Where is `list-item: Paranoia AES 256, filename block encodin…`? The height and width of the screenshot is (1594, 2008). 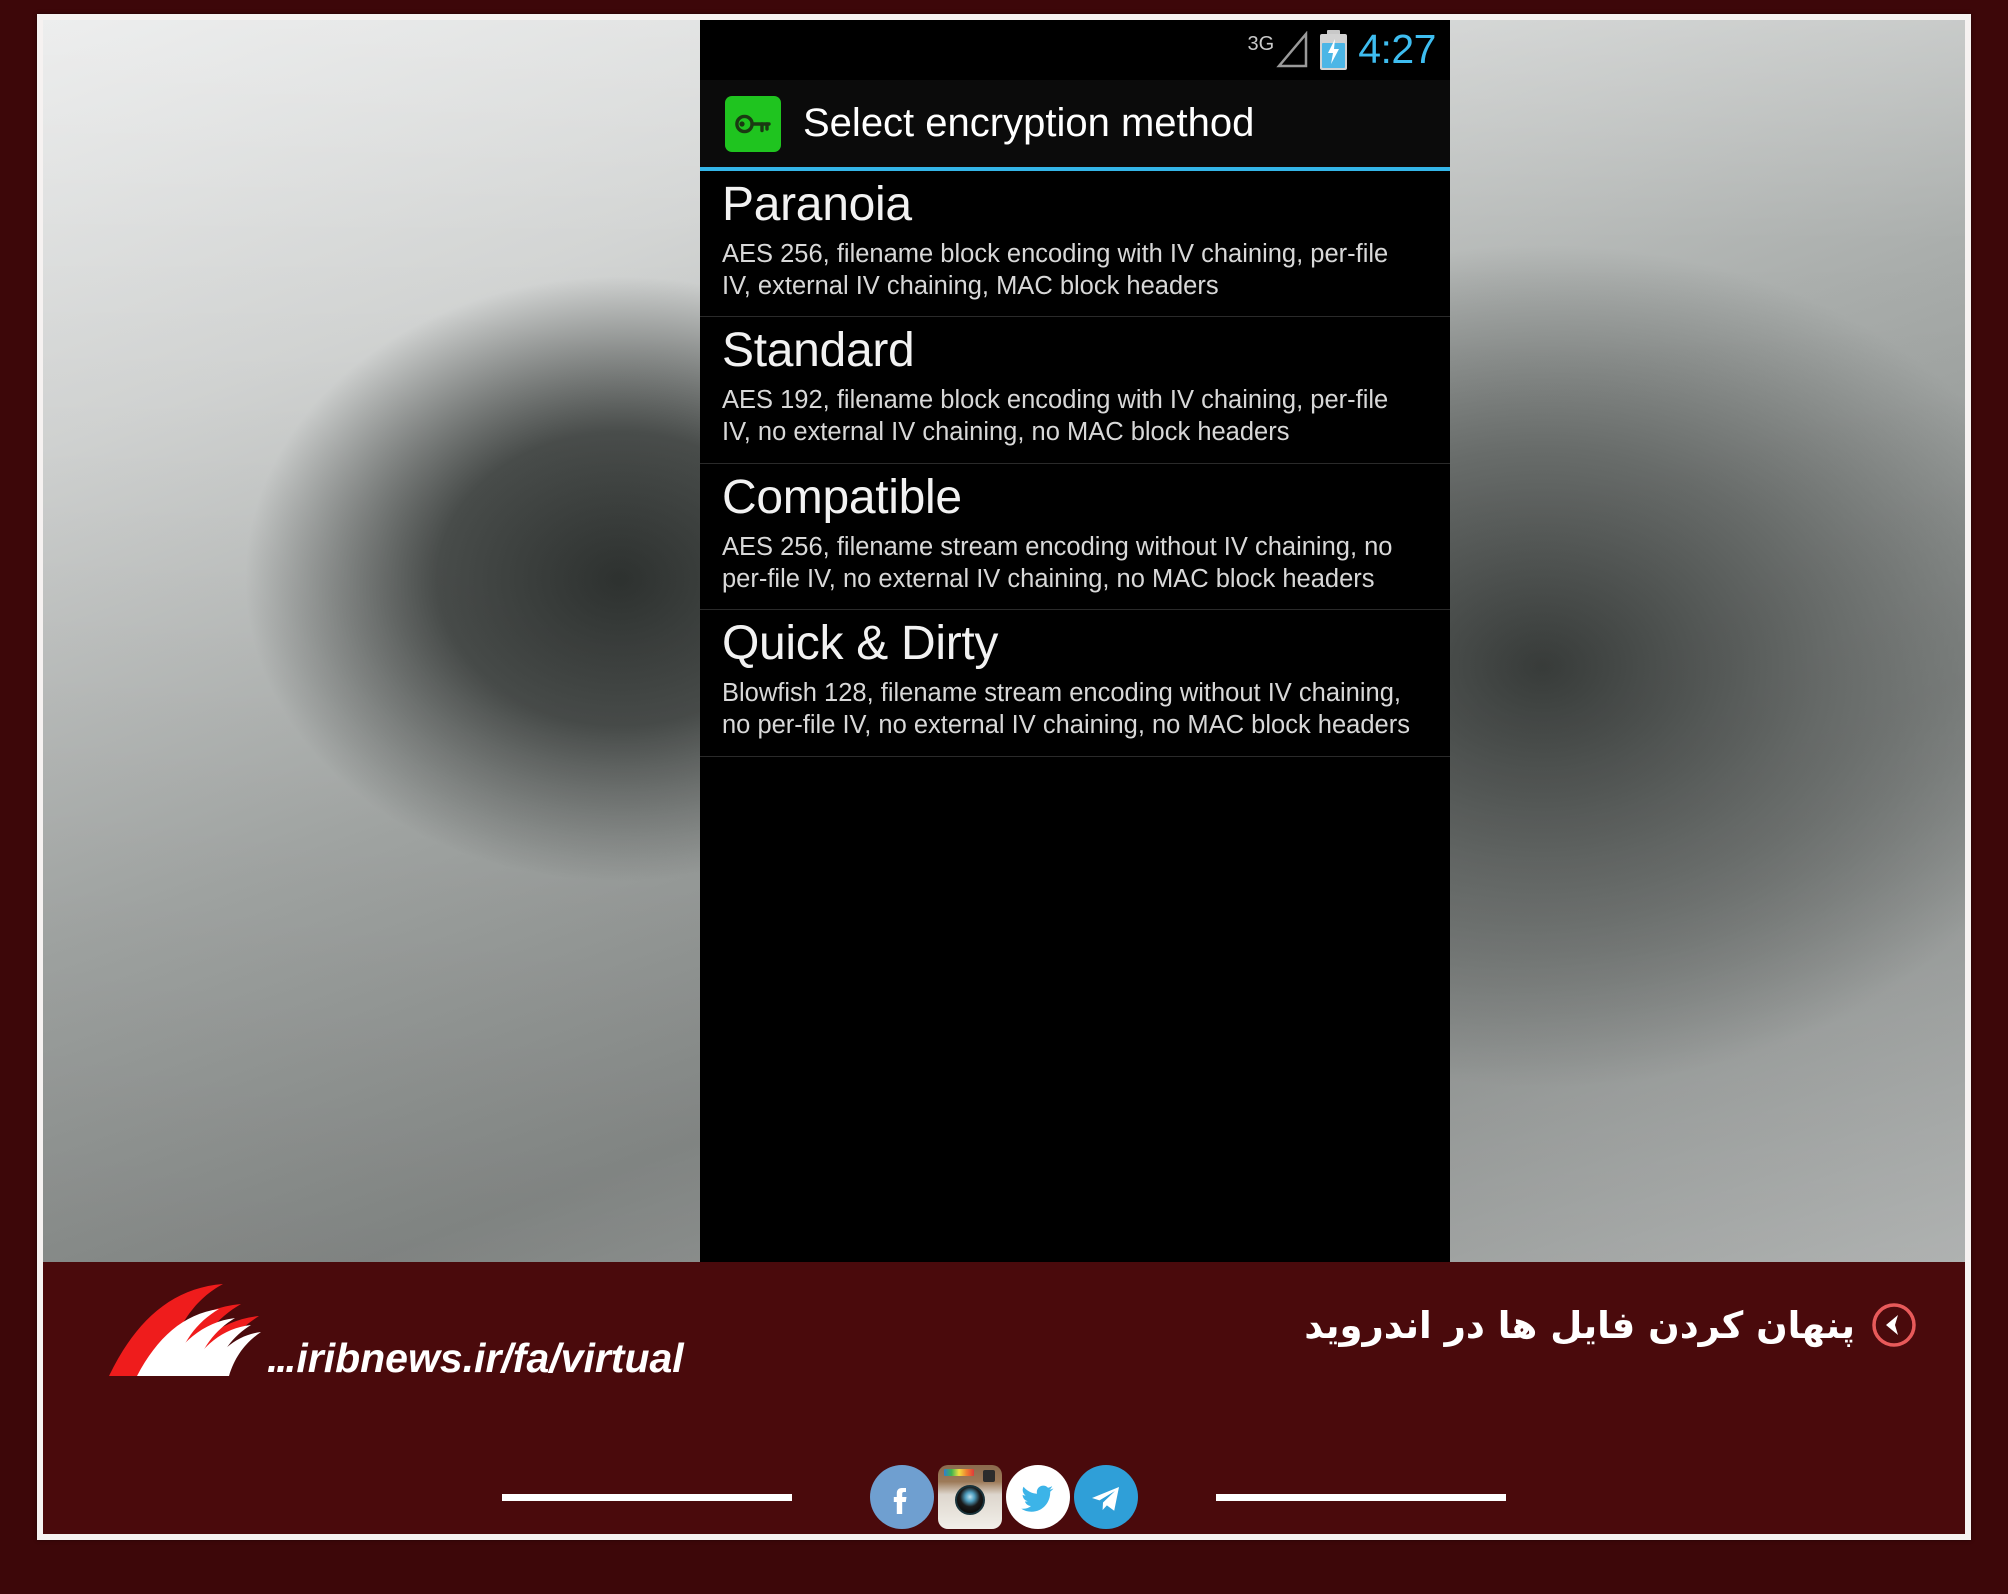 list-item: Paranoia AES 256, filename block encodin… is located at coordinates (1075, 244).